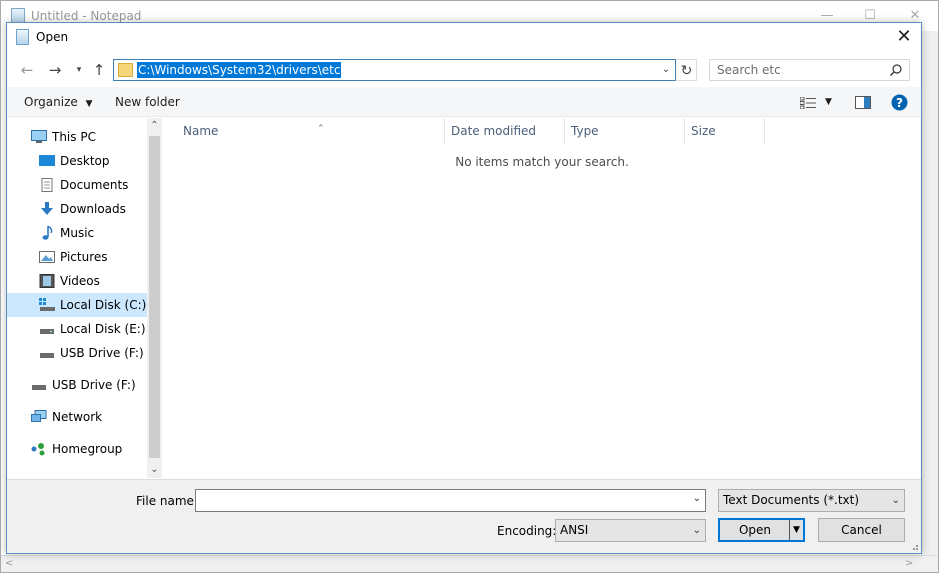  What do you see at coordinates (625, 131) in the screenshot?
I see `column-header-type: Type` at bounding box center [625, 131].